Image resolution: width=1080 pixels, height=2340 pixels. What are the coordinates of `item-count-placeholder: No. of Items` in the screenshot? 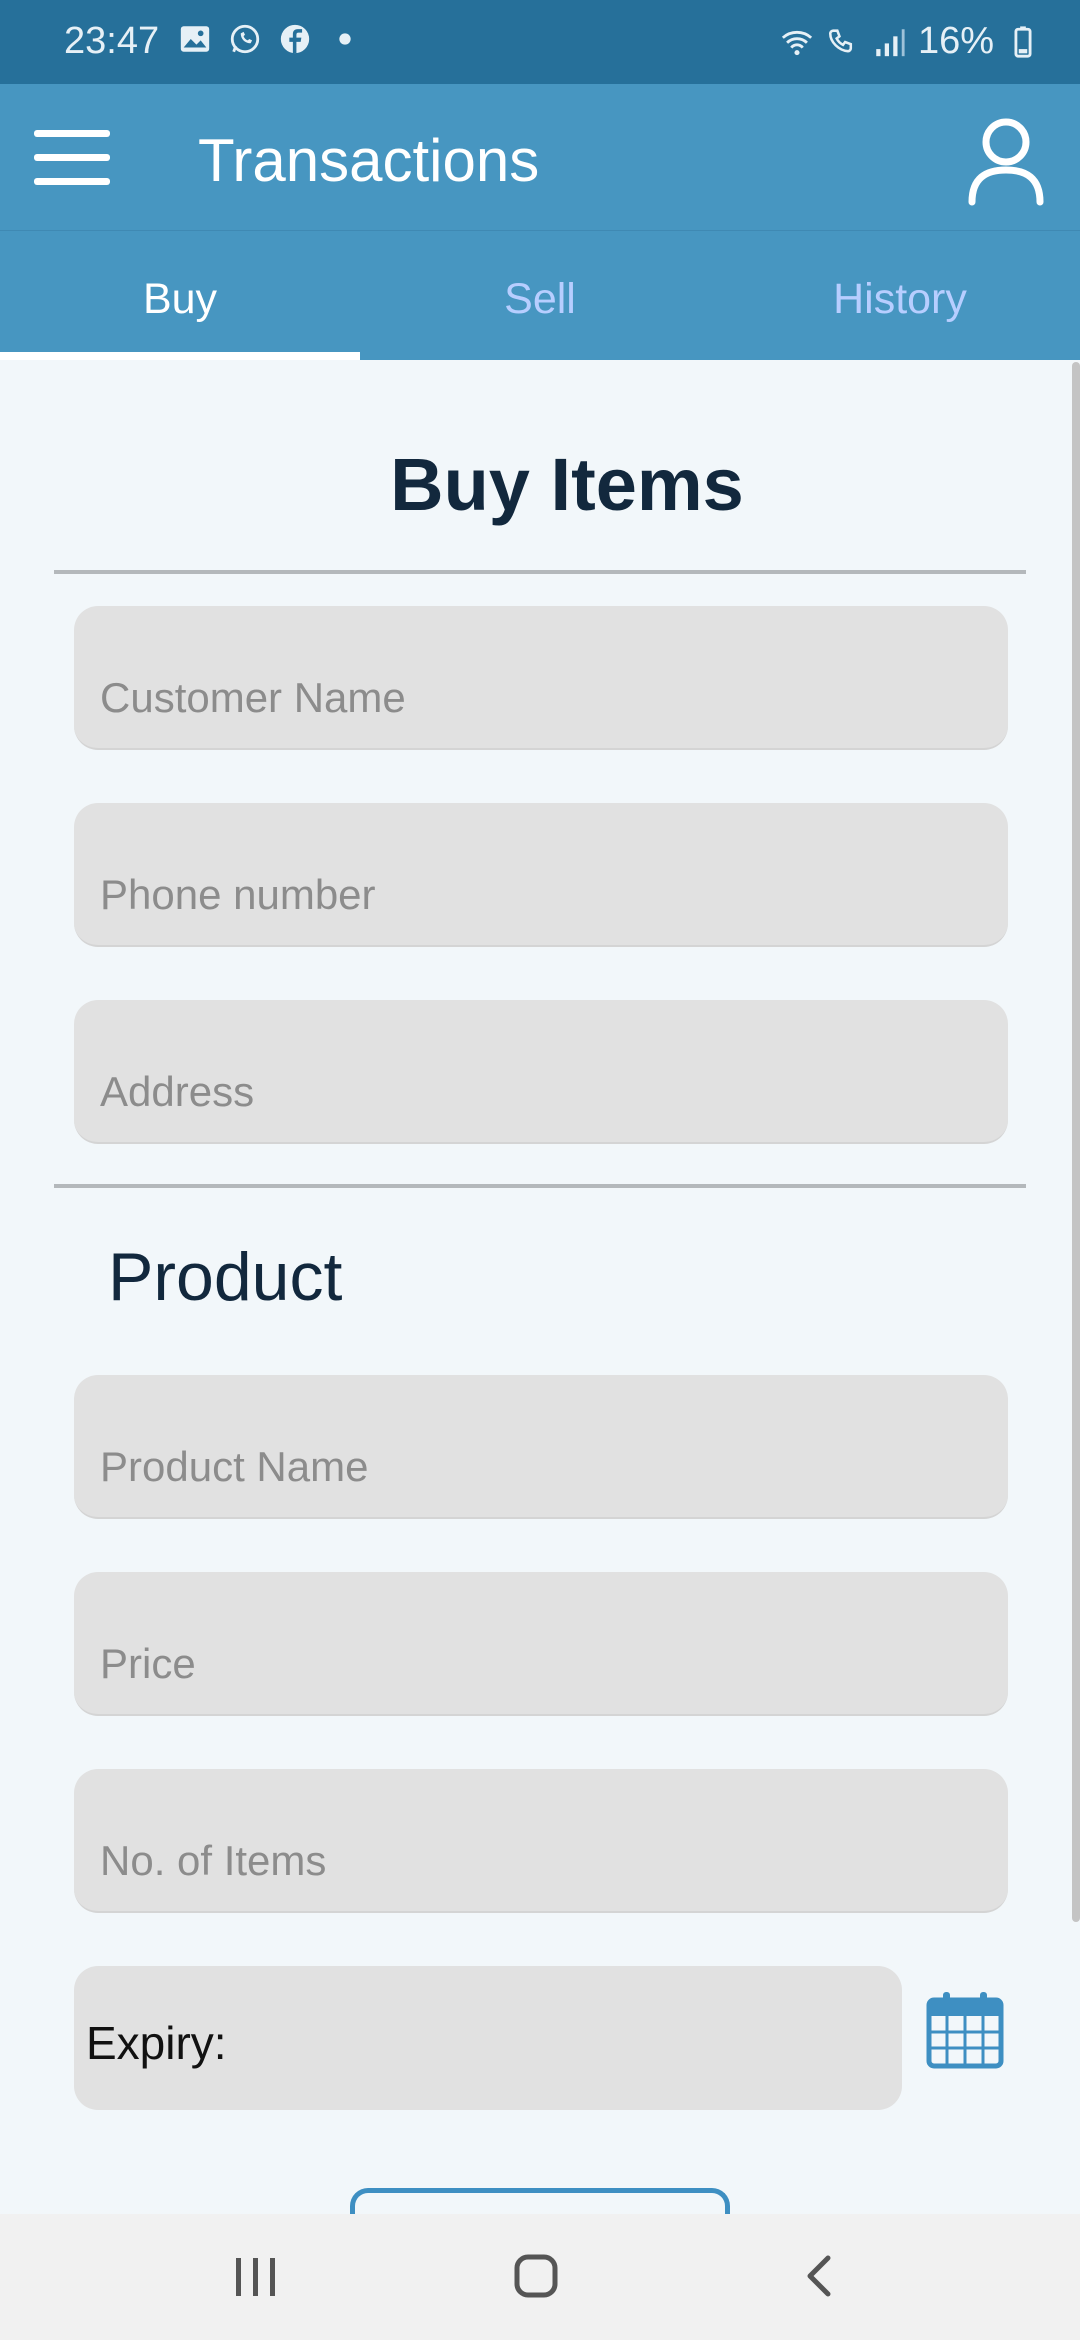 It's located at (213, 1860).